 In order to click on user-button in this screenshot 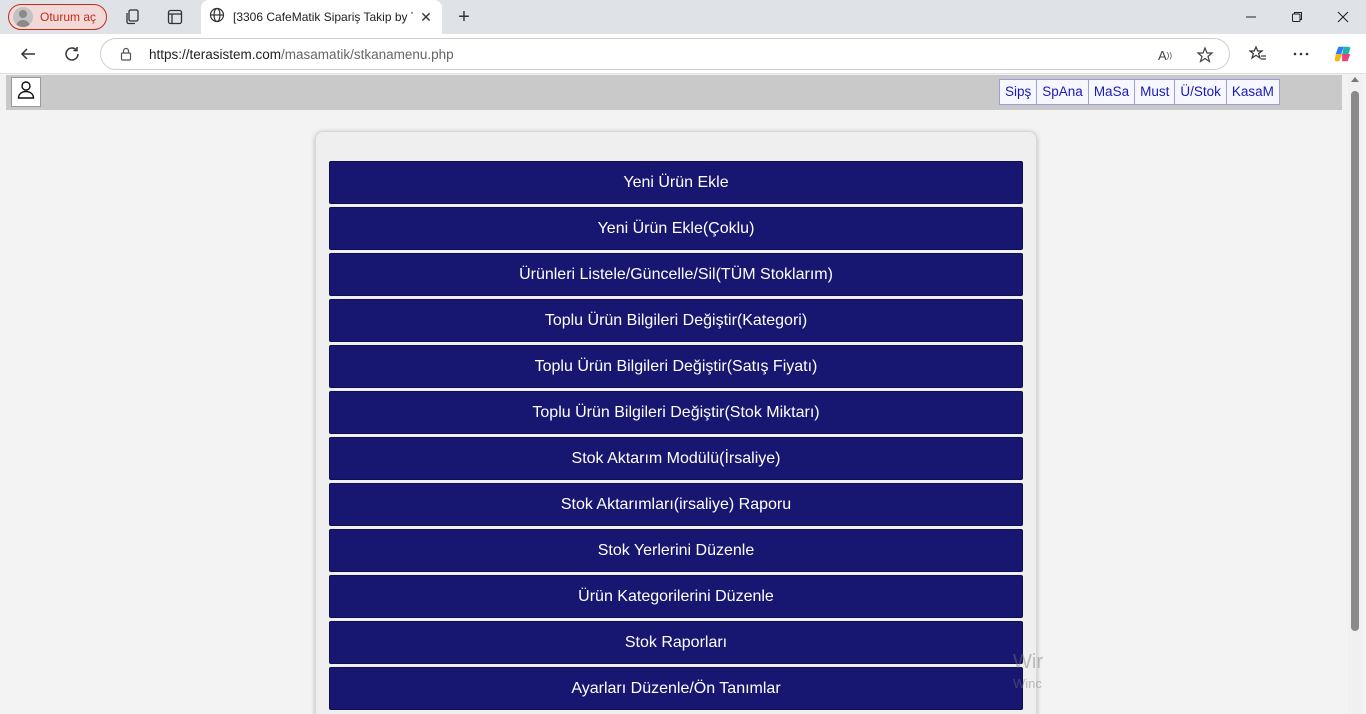, I will do `click(26, 92)`.